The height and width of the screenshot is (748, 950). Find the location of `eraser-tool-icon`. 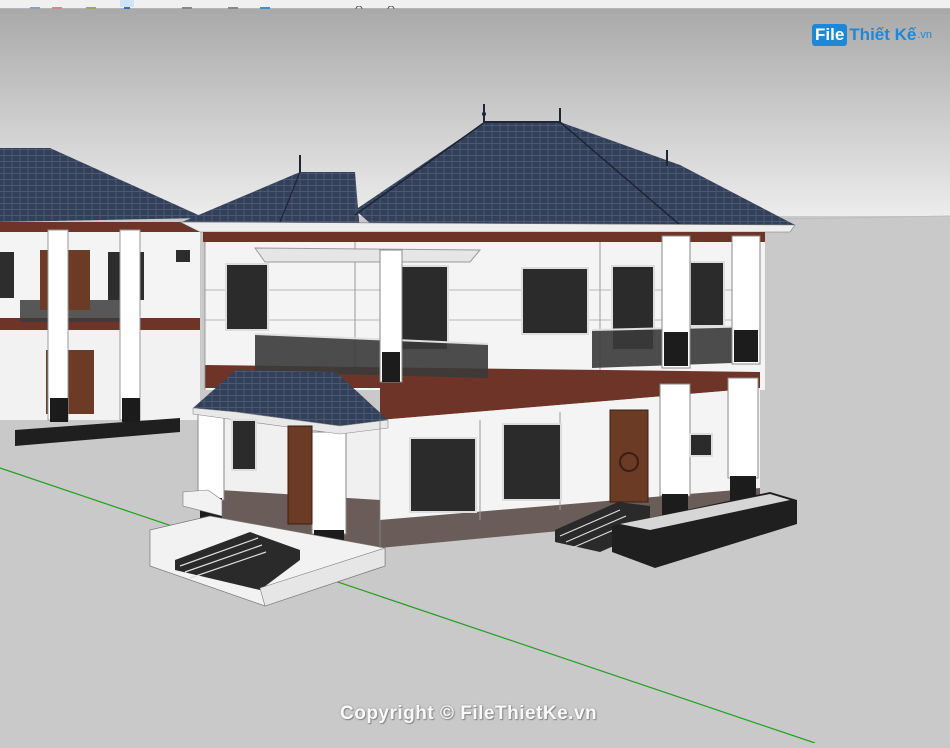

eraser-tool-icon is located at coordinates (57, 6).